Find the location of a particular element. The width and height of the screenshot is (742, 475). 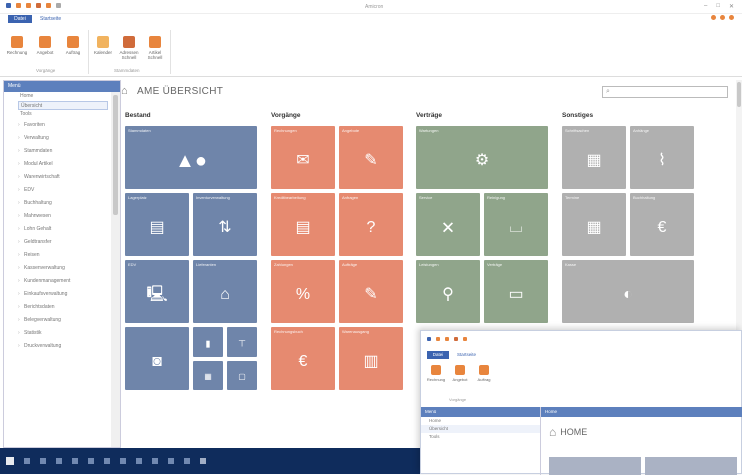

sidebar-item: › Statistik is located at coordinates (58, 333).